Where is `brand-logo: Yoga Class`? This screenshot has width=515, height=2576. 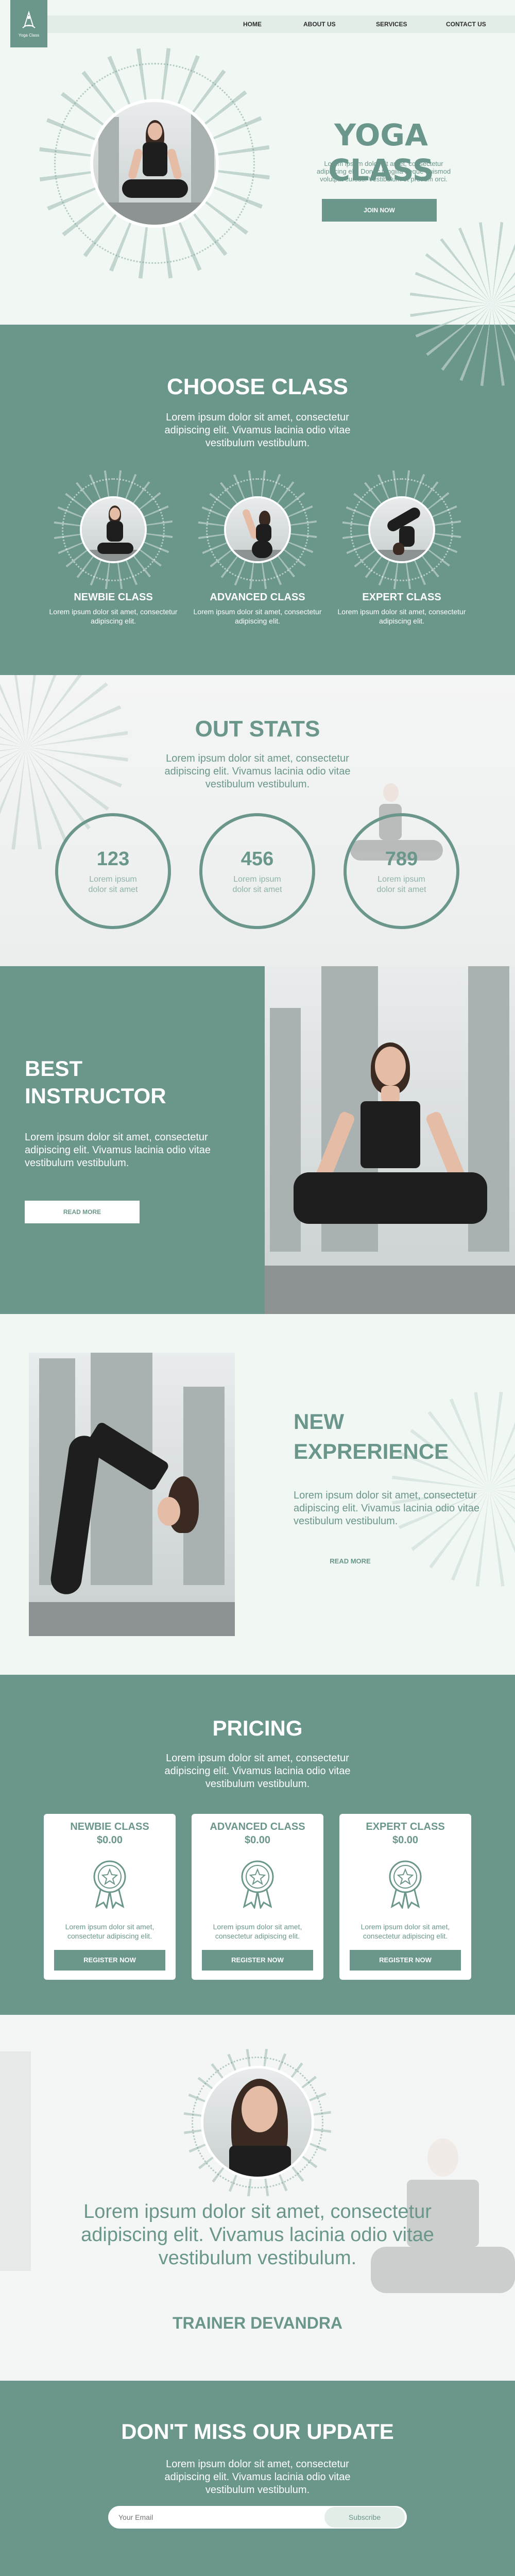 brand-logo: Yoga Class is located at coordinates (29, 23).